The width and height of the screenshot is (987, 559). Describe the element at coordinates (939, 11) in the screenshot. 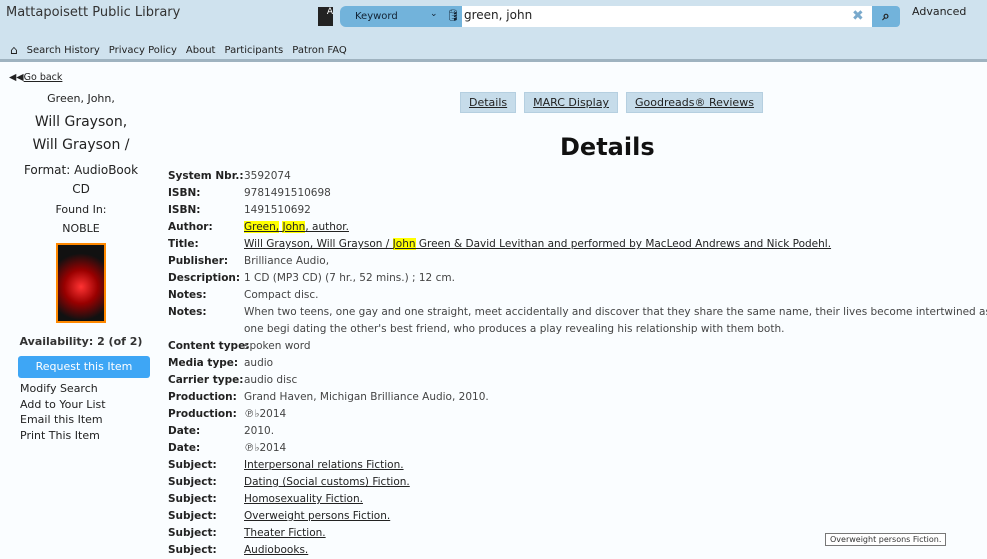

I see `advanced-link: Advanced` at that location.